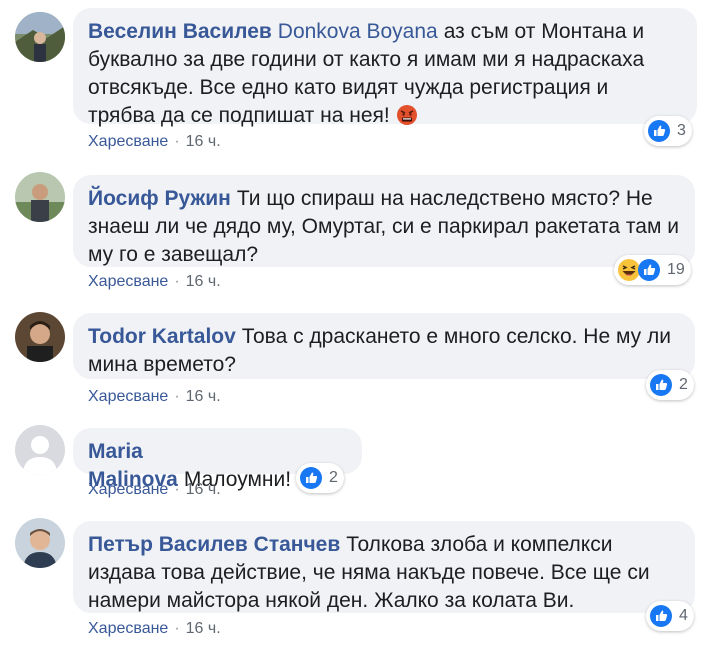 The height and width of the screenshot is (654, 720). I want to click on comment-author: Веселин Василев, so click(180, 31).